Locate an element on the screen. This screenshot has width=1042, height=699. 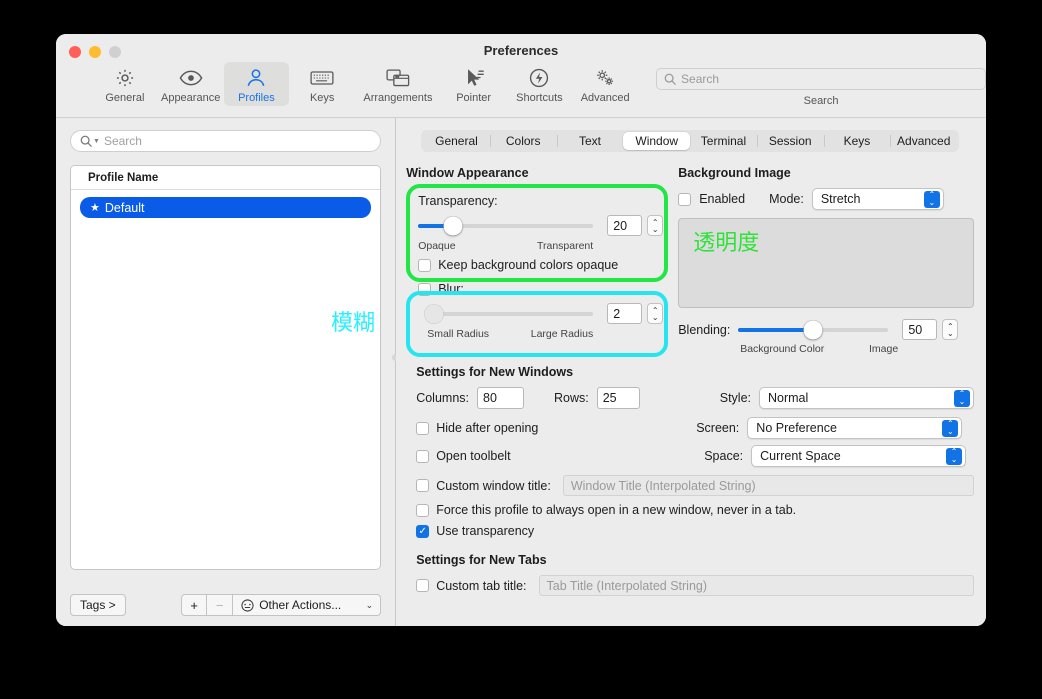
tab-general: General is located at coordinates (456, 141).